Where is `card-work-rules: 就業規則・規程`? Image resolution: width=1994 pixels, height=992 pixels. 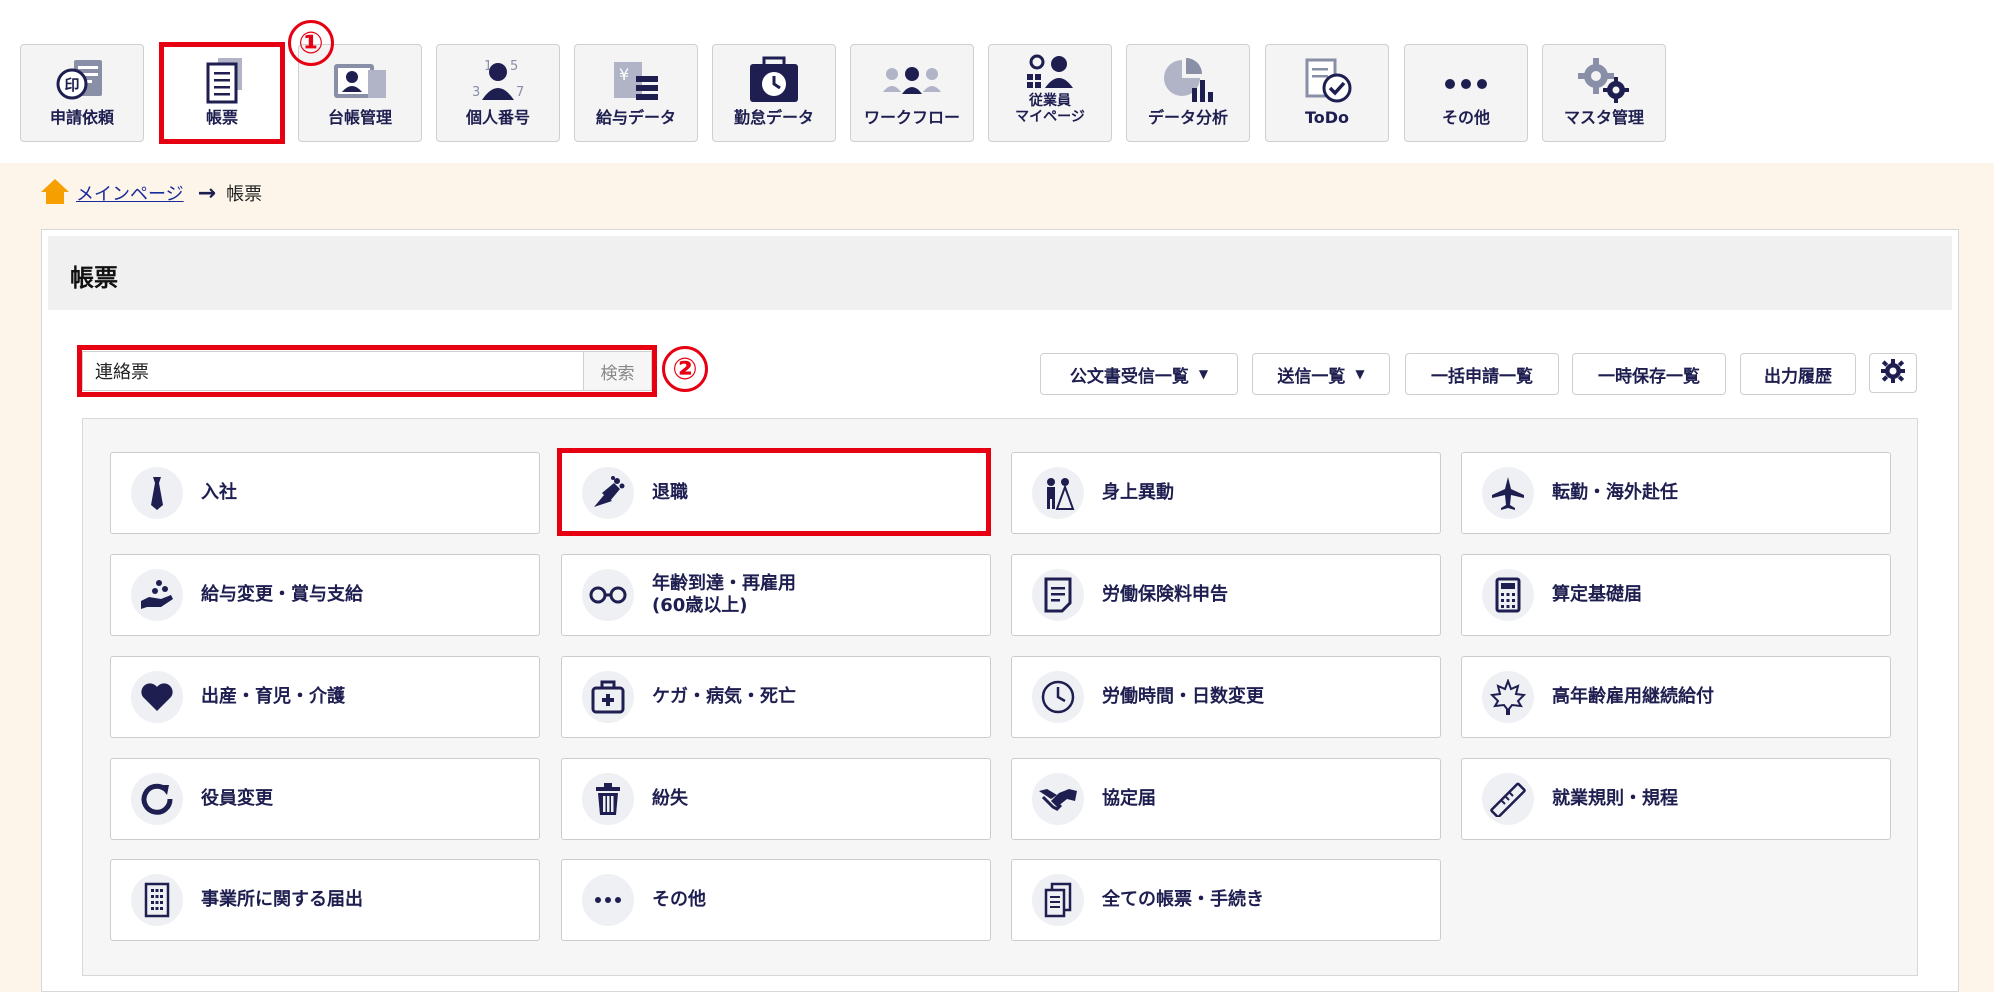
card-work-rules: 就業規則・規程 is located at coordinates (1676, 799).